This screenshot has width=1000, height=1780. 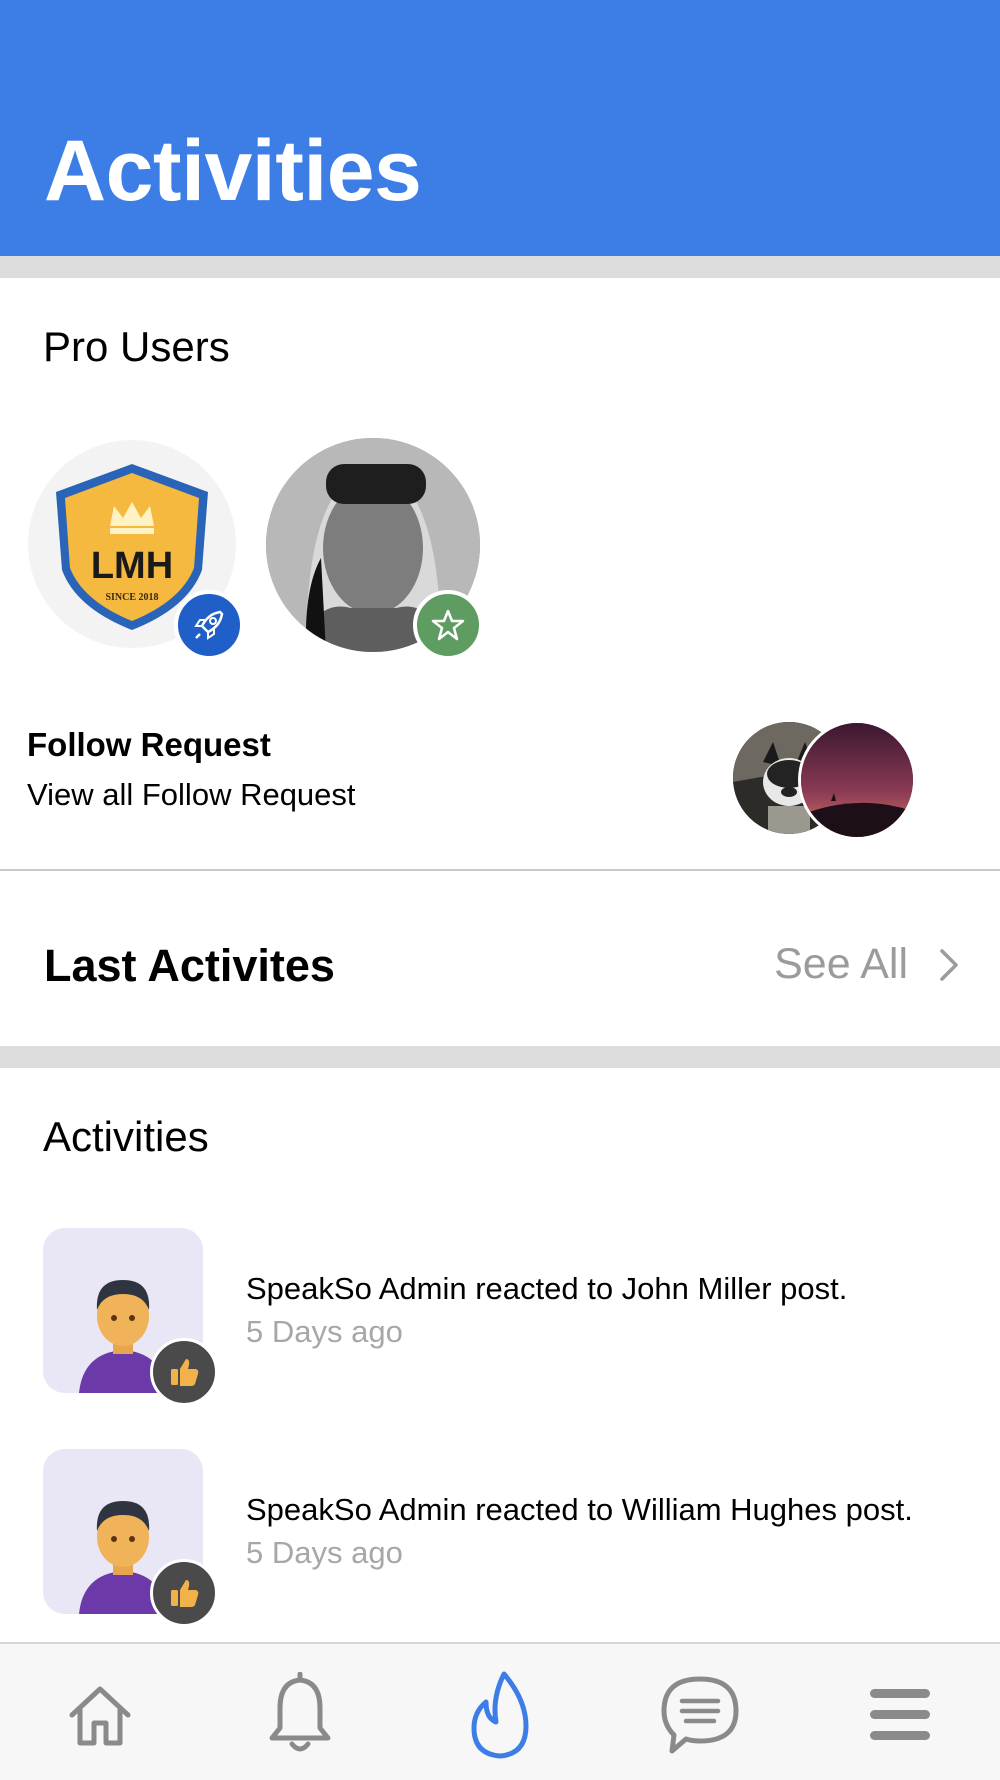 I want to click on activities-title: Activities, so click(x=126, y=1136).